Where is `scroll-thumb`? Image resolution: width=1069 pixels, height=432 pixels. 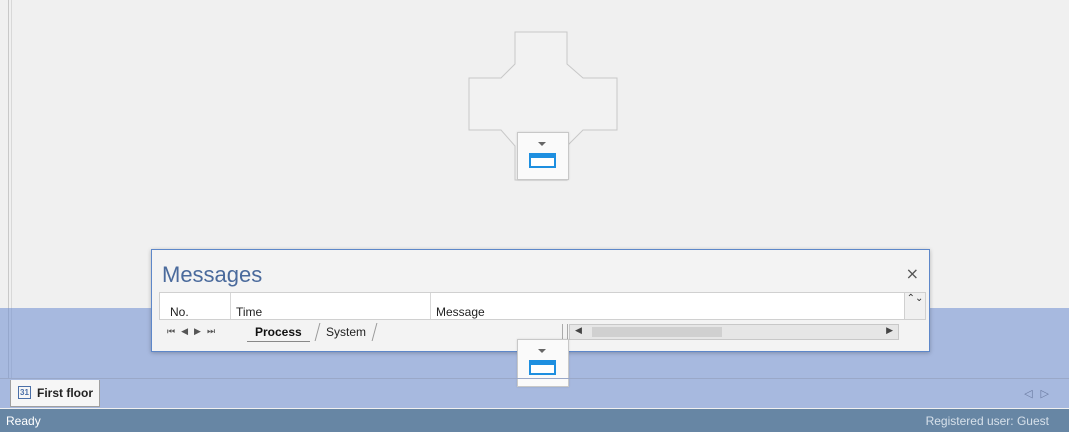
scroll-thumb is located at coordinates (657, 332).